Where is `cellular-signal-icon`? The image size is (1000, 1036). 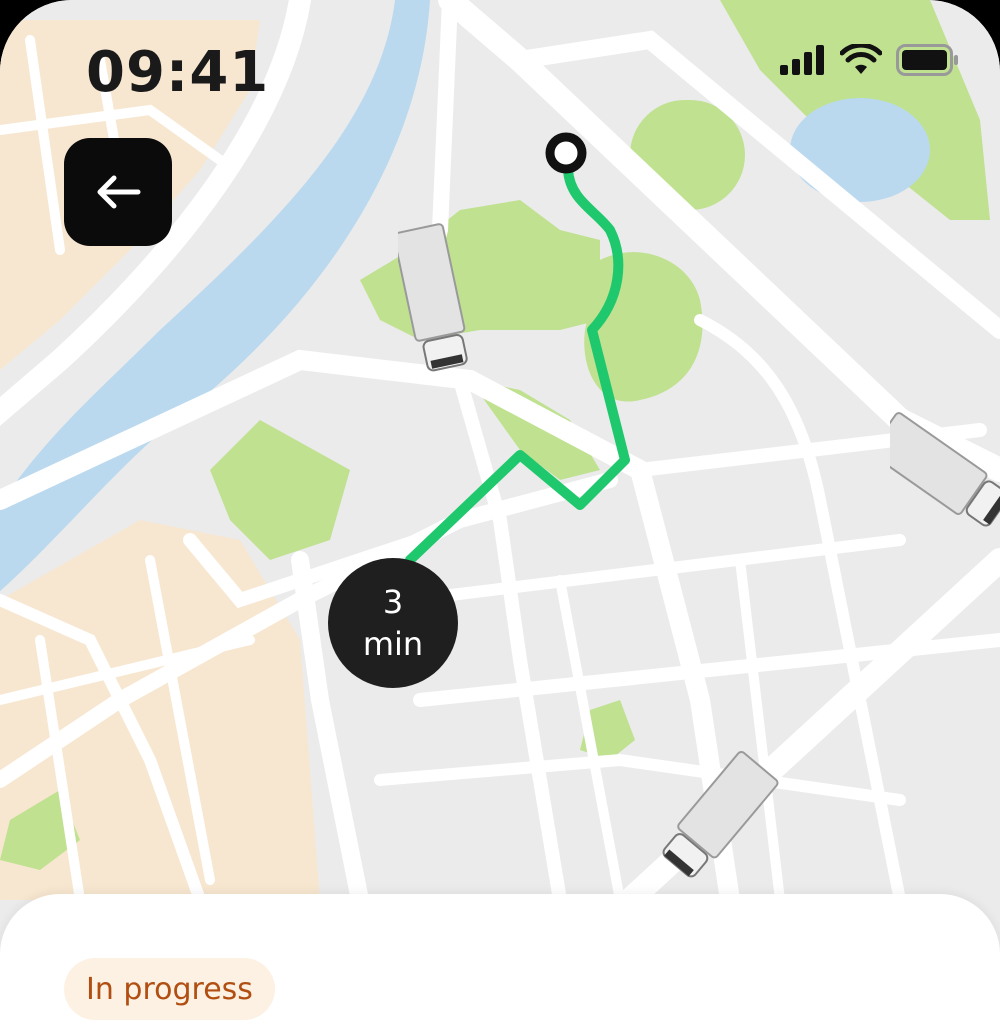 cellular-signal-icon is located at coordinates (802, 60).